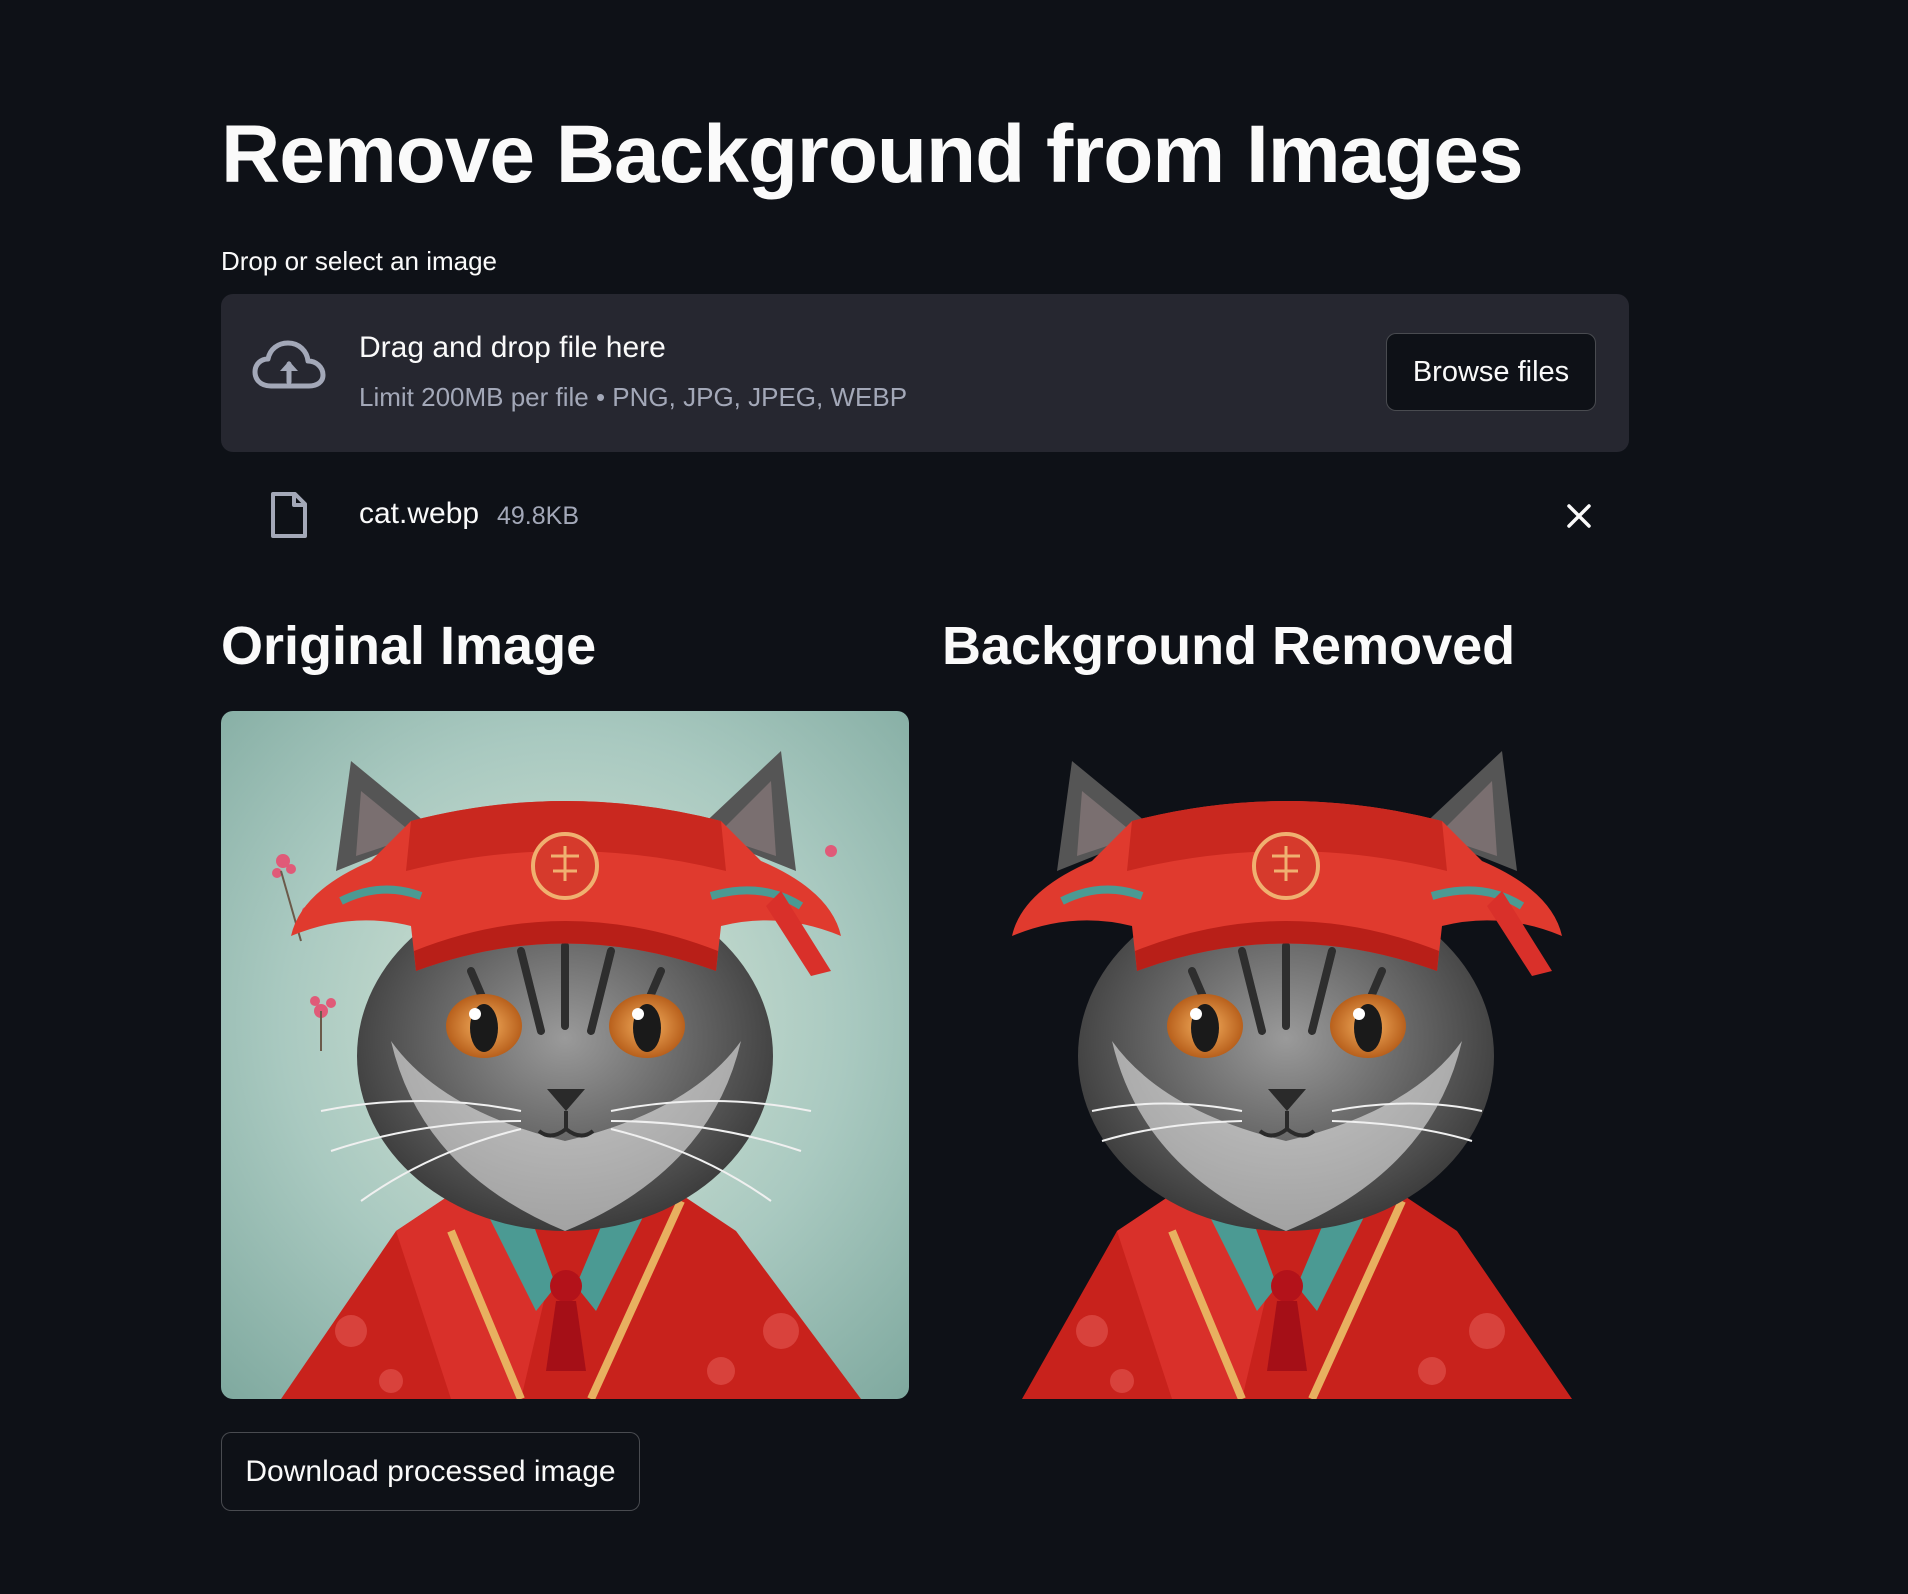 The image size is (1908, 1594). Describe the element at coordinates (925, 516) in the screenshot. I see `uploaded-file-item: cat.webp 49.8KB` at that location.